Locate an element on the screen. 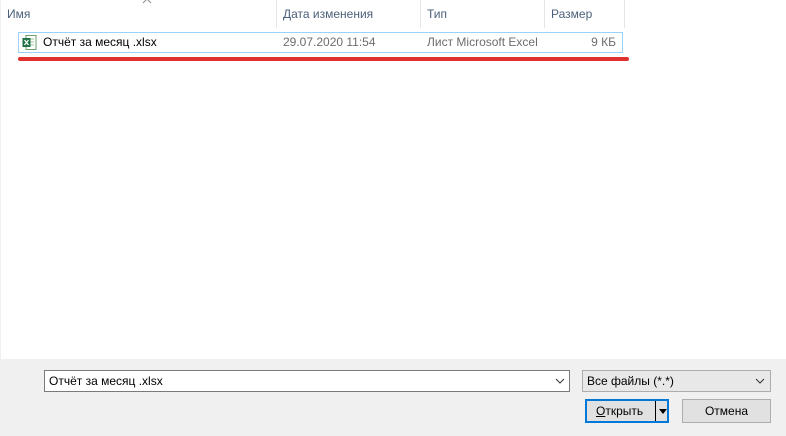  file-name: Отчёт за месяц .xlsx is located at coordinates (100, 42).